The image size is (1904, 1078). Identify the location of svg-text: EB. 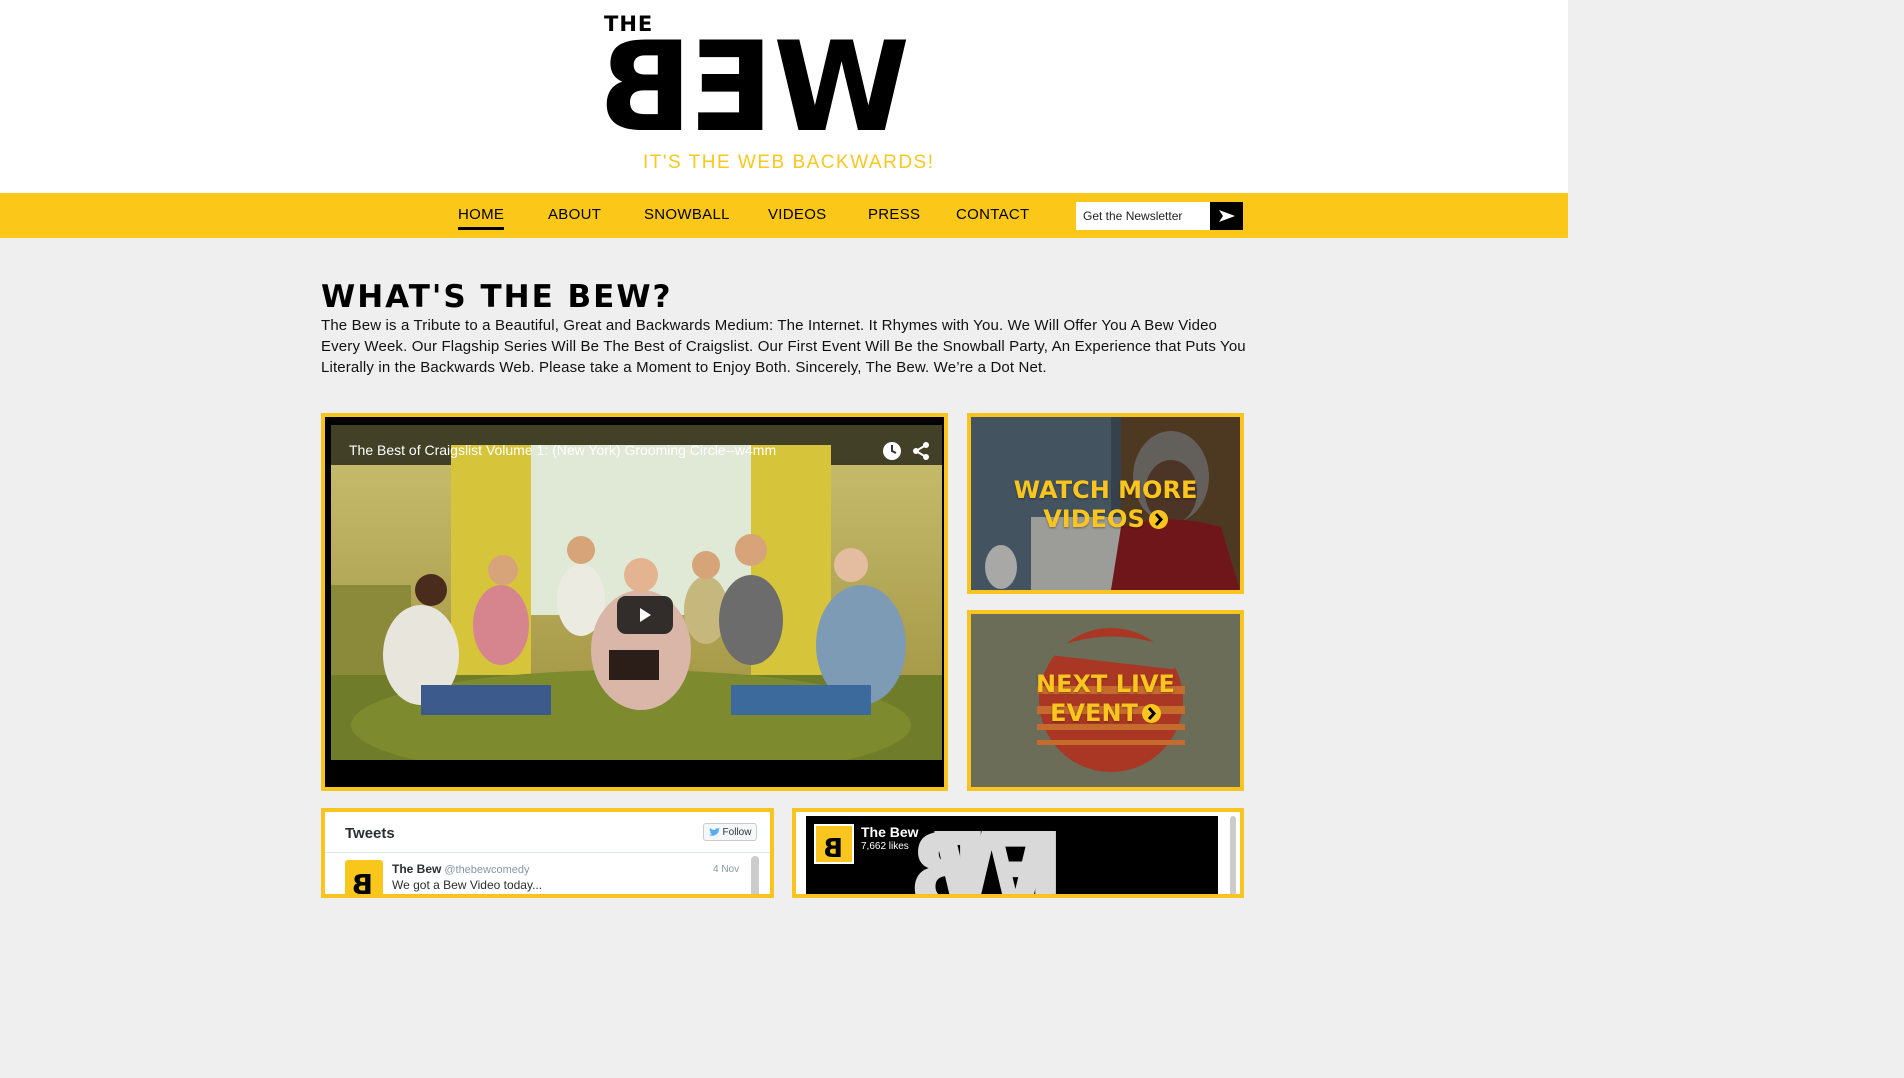
(986, 857).